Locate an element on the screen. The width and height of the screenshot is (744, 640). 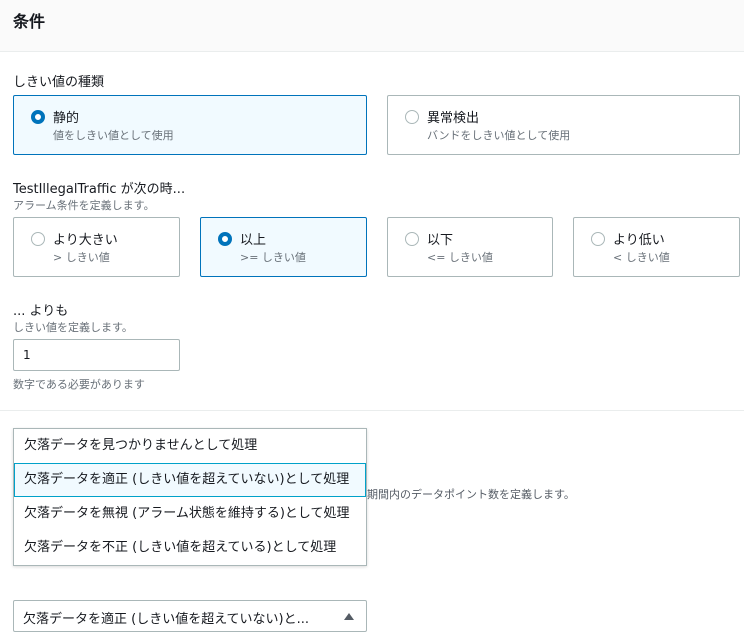
section-divider is located at coordinates (372, 410).